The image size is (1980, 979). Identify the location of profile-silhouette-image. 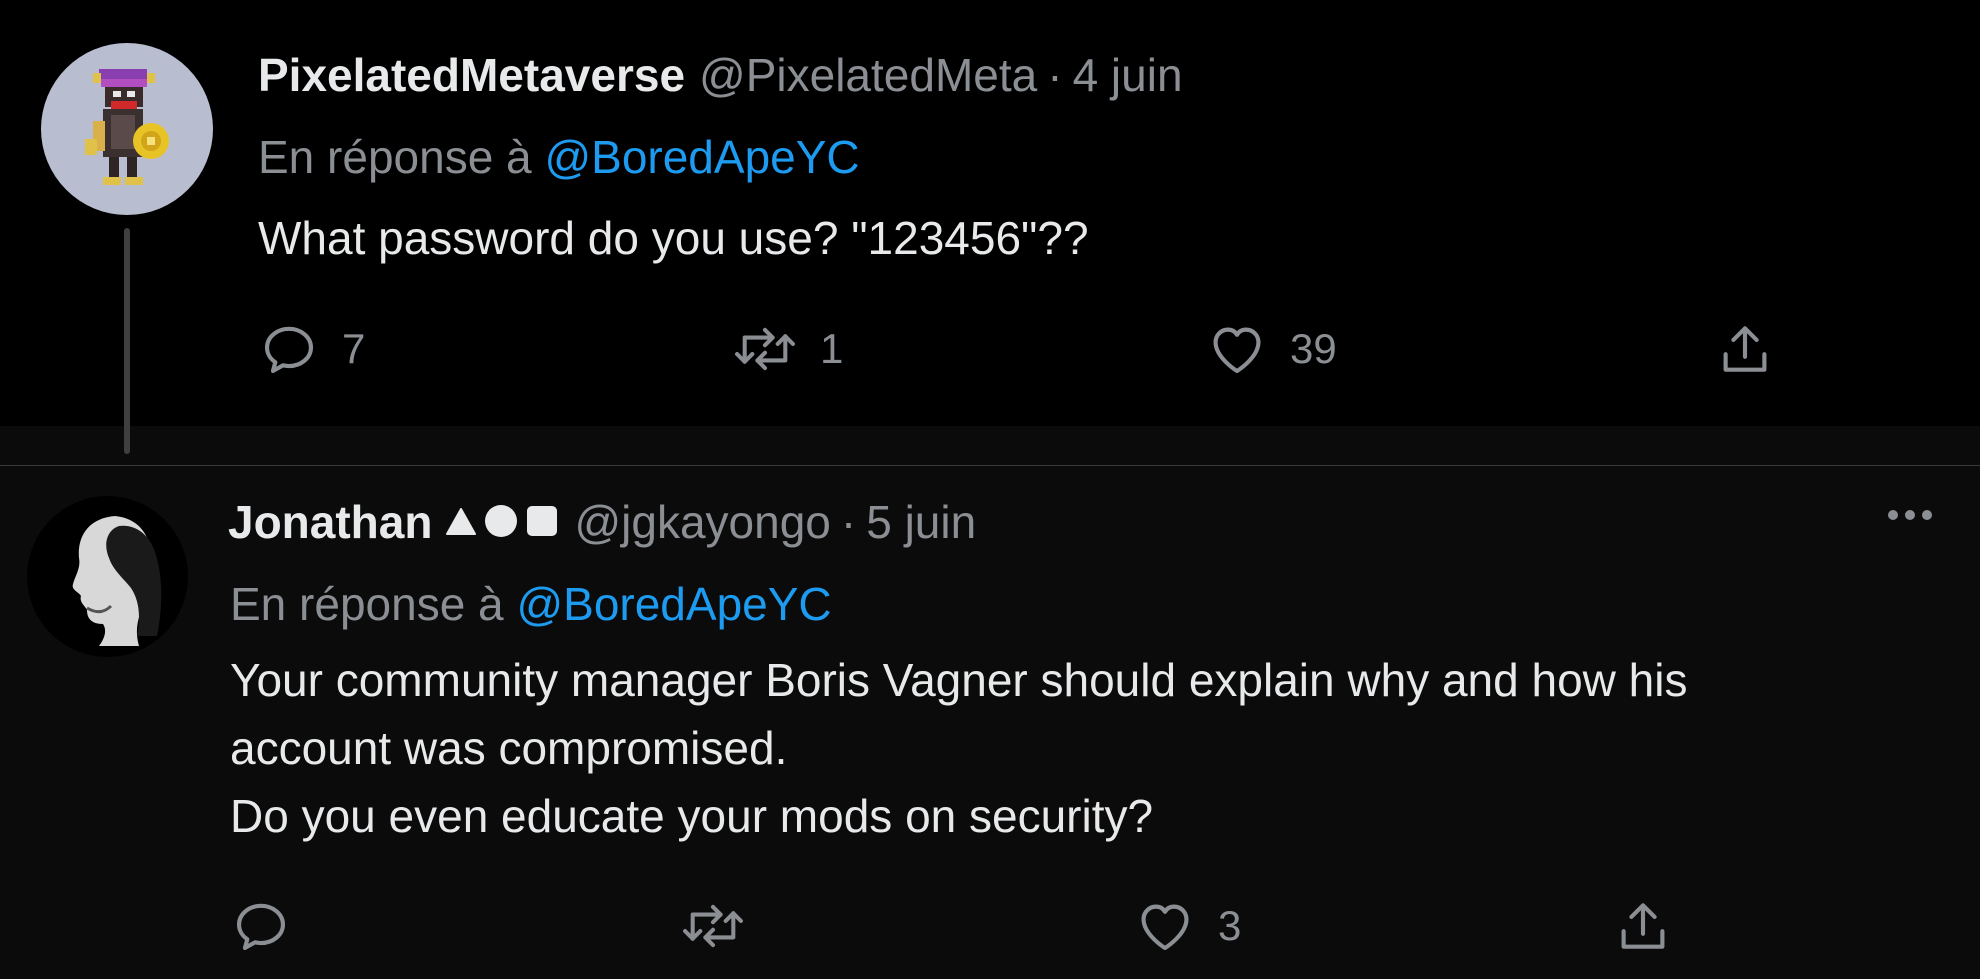
(117, 581).